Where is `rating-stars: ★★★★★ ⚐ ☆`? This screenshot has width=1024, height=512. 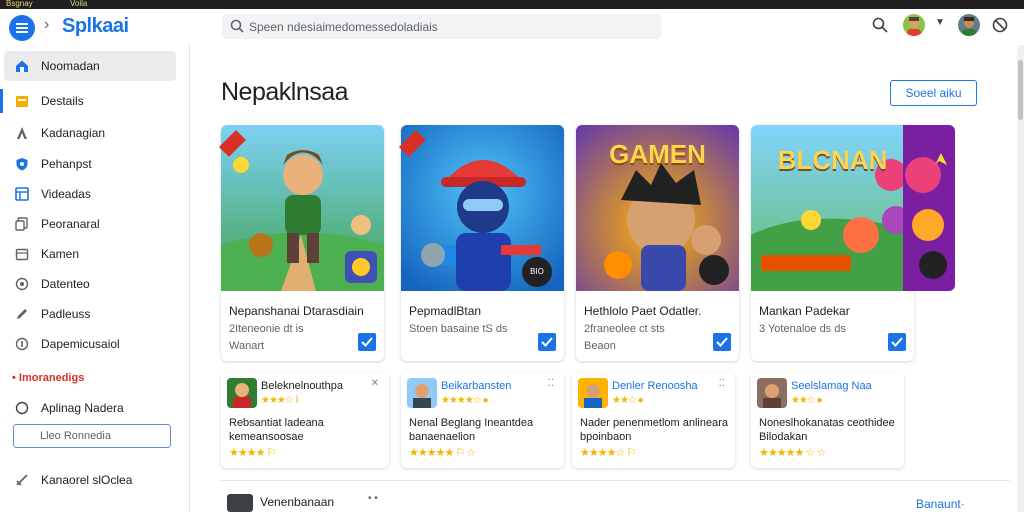 rating-stars: ★★★★★ ⚐ ☆ is located at coordinates (442, 453).